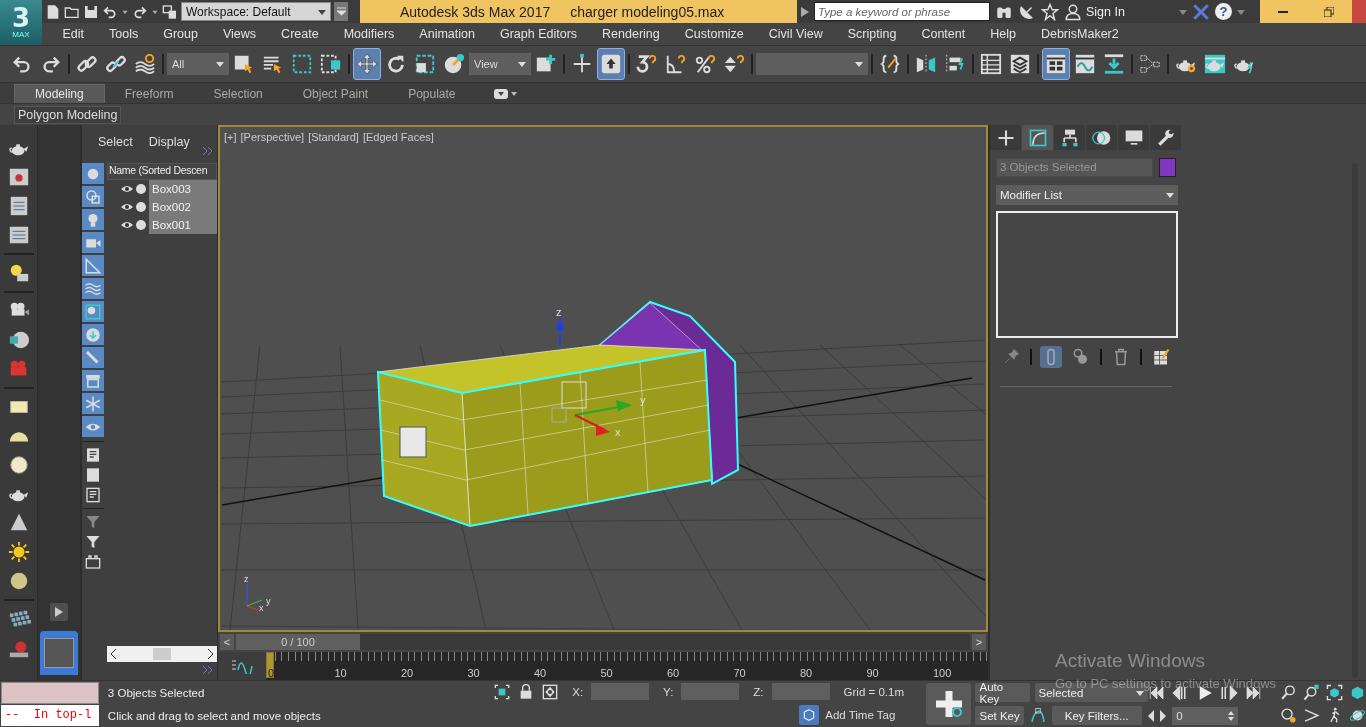 Image resolution: width=1366 pixels, height=727 pixels. What do you see at coordinates (806, 673) in the screenshot?
I see `frame-number: 80` at bounding box center [806, 673].